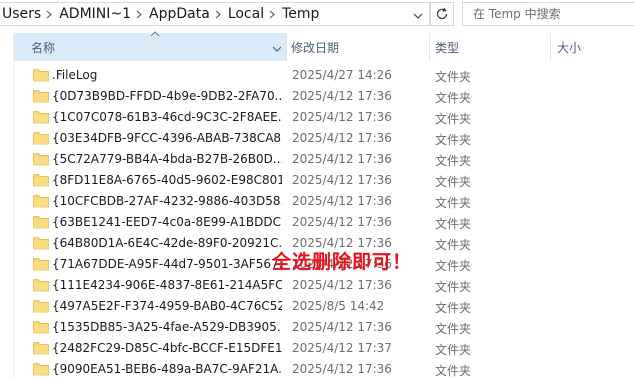  I want to click on search-input, so click(548, 14).